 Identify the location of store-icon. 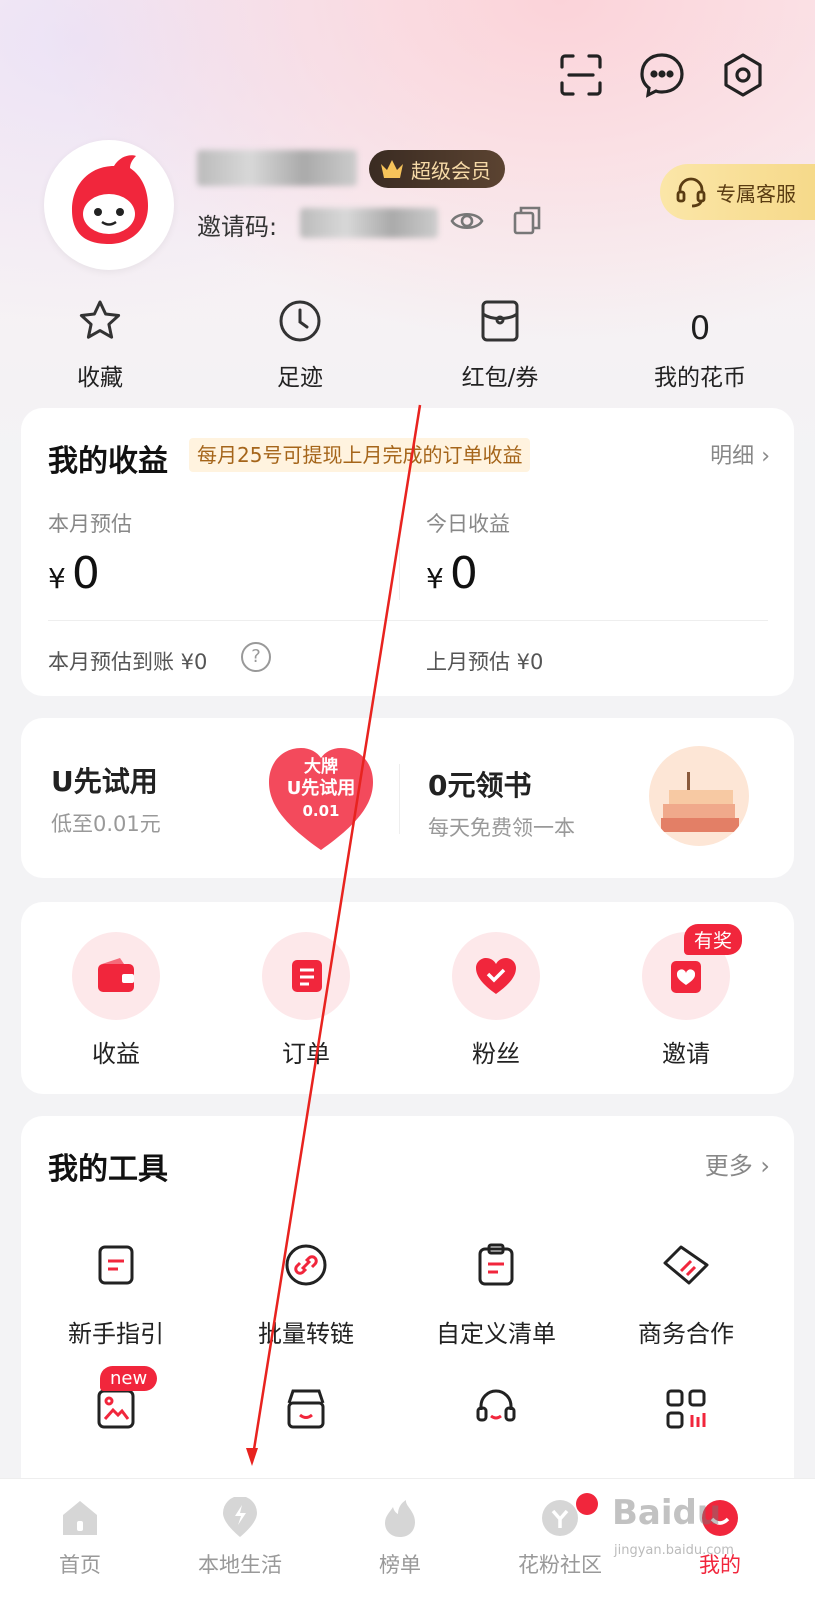
(306, 1409).